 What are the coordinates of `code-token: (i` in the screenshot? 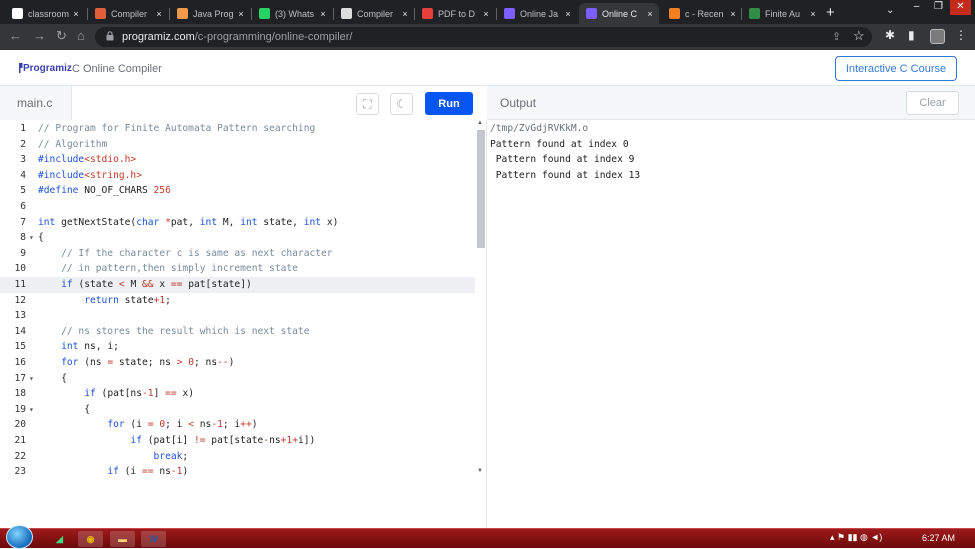 It's located at (130, 472).